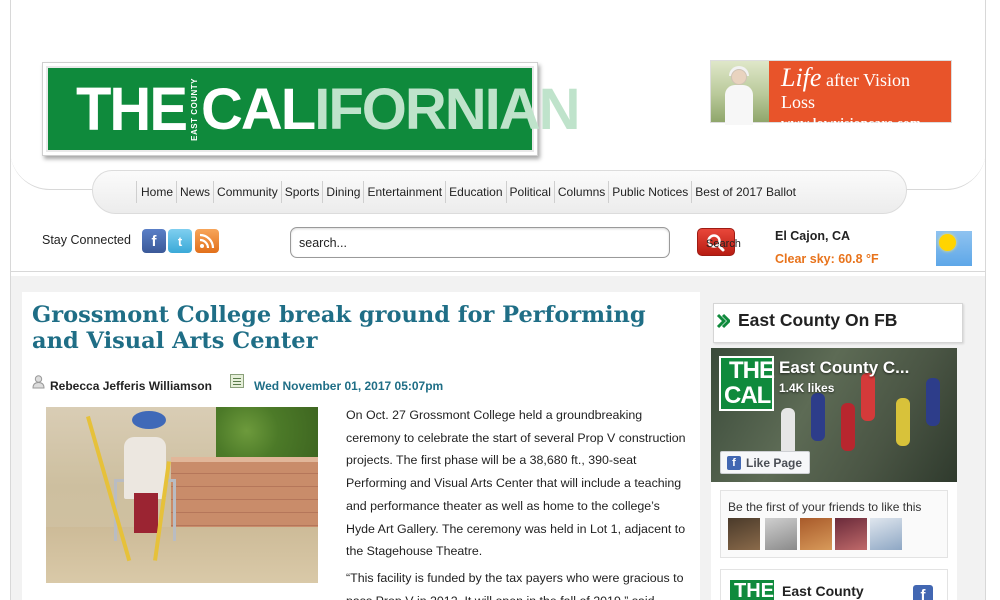 The height and width of the screenshot is (600, 1000). I want to click on logo-word-cal: CAL, so click(258, 109).